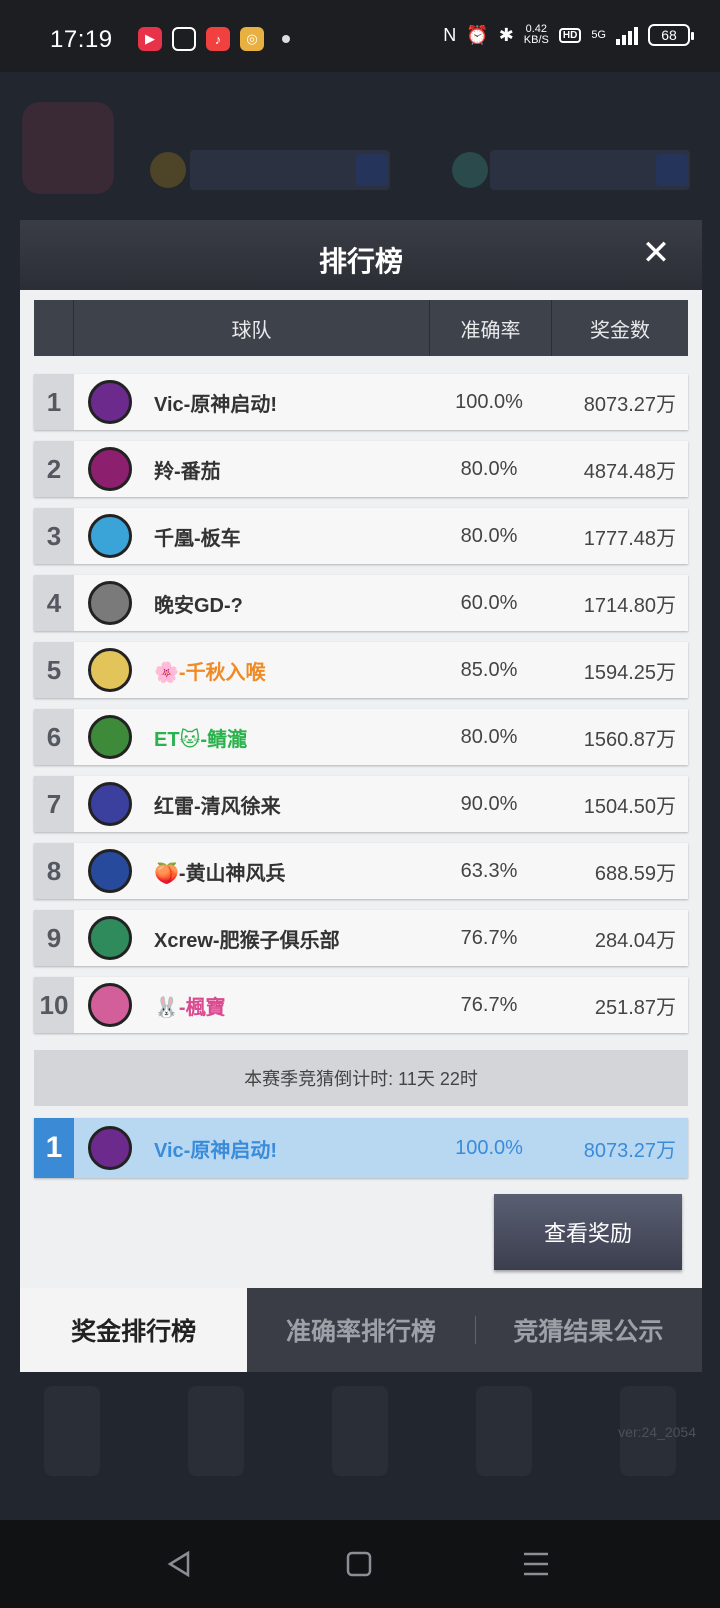 This screenshot has height=1608, width=720. I want to click on prize-value: 251.87万, so click(635, 1007).